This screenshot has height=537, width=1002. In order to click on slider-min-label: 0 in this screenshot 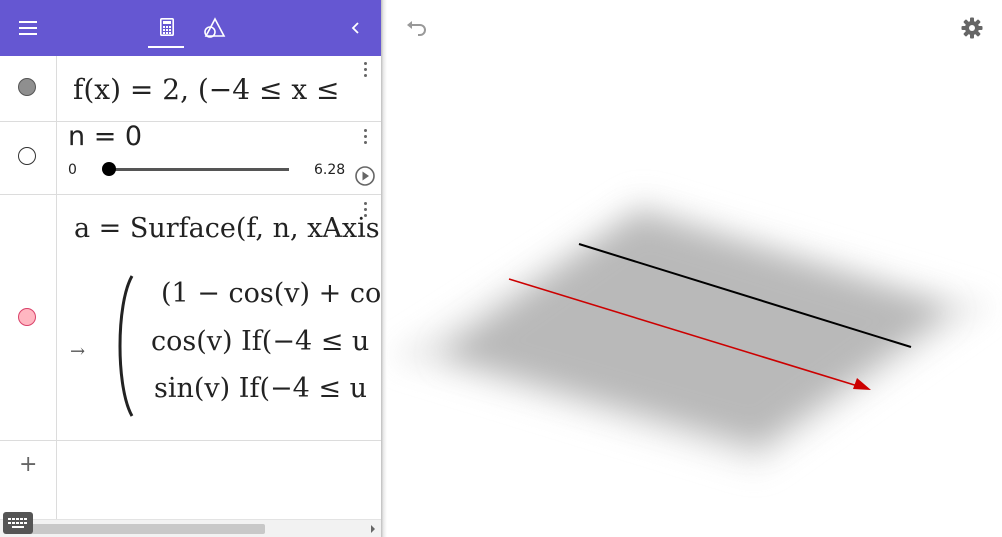, I will do `click(72, 170)`.